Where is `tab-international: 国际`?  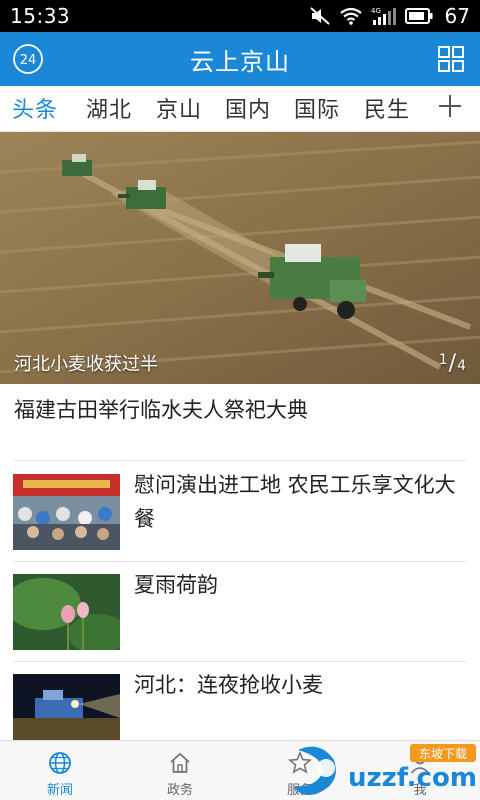 tab-international: 国际 is located at coordinates (317, 108).